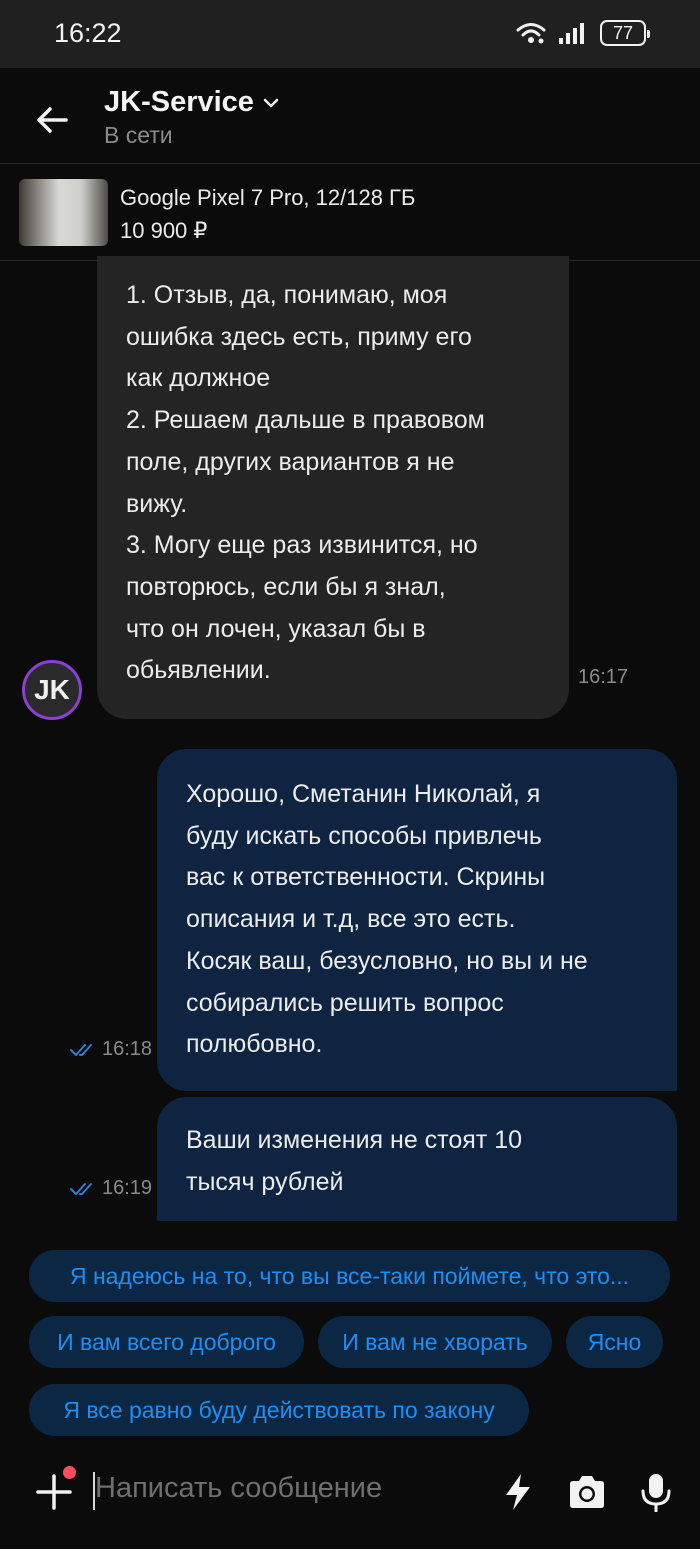 The width and height of the screenshot is (700, 1549). Describe the element at coordinates (587, 1492) in the screenshot. I see `camera-icon` at that location.